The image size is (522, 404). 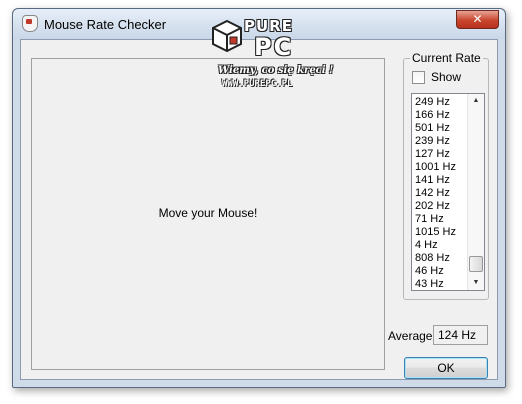 What do you see at coordinates (435, 219) in the screenshot?
I see `list-item: 71 Hz` at bounding box center [435, 219].